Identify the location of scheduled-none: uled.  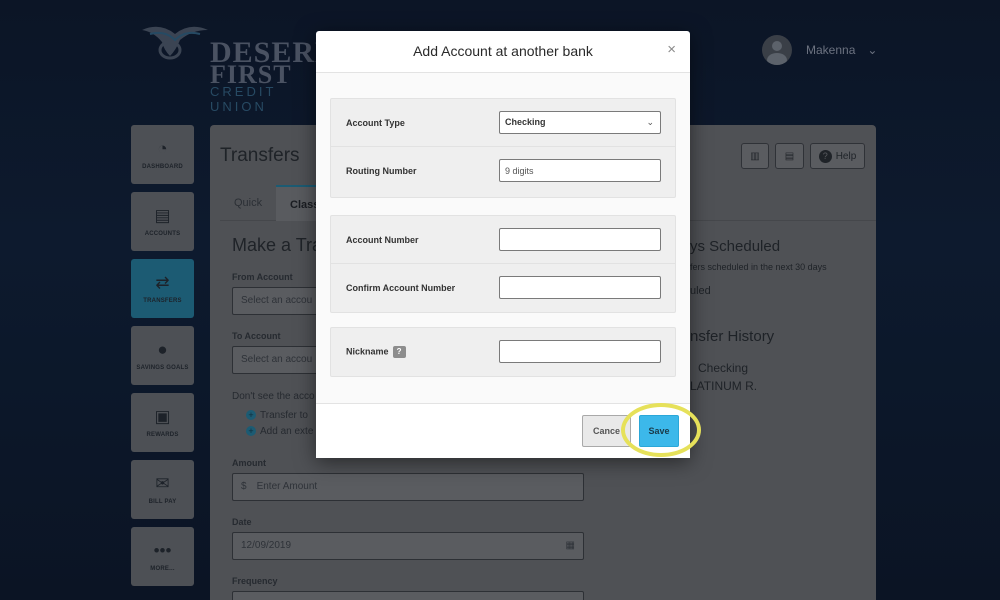
(700, 291).